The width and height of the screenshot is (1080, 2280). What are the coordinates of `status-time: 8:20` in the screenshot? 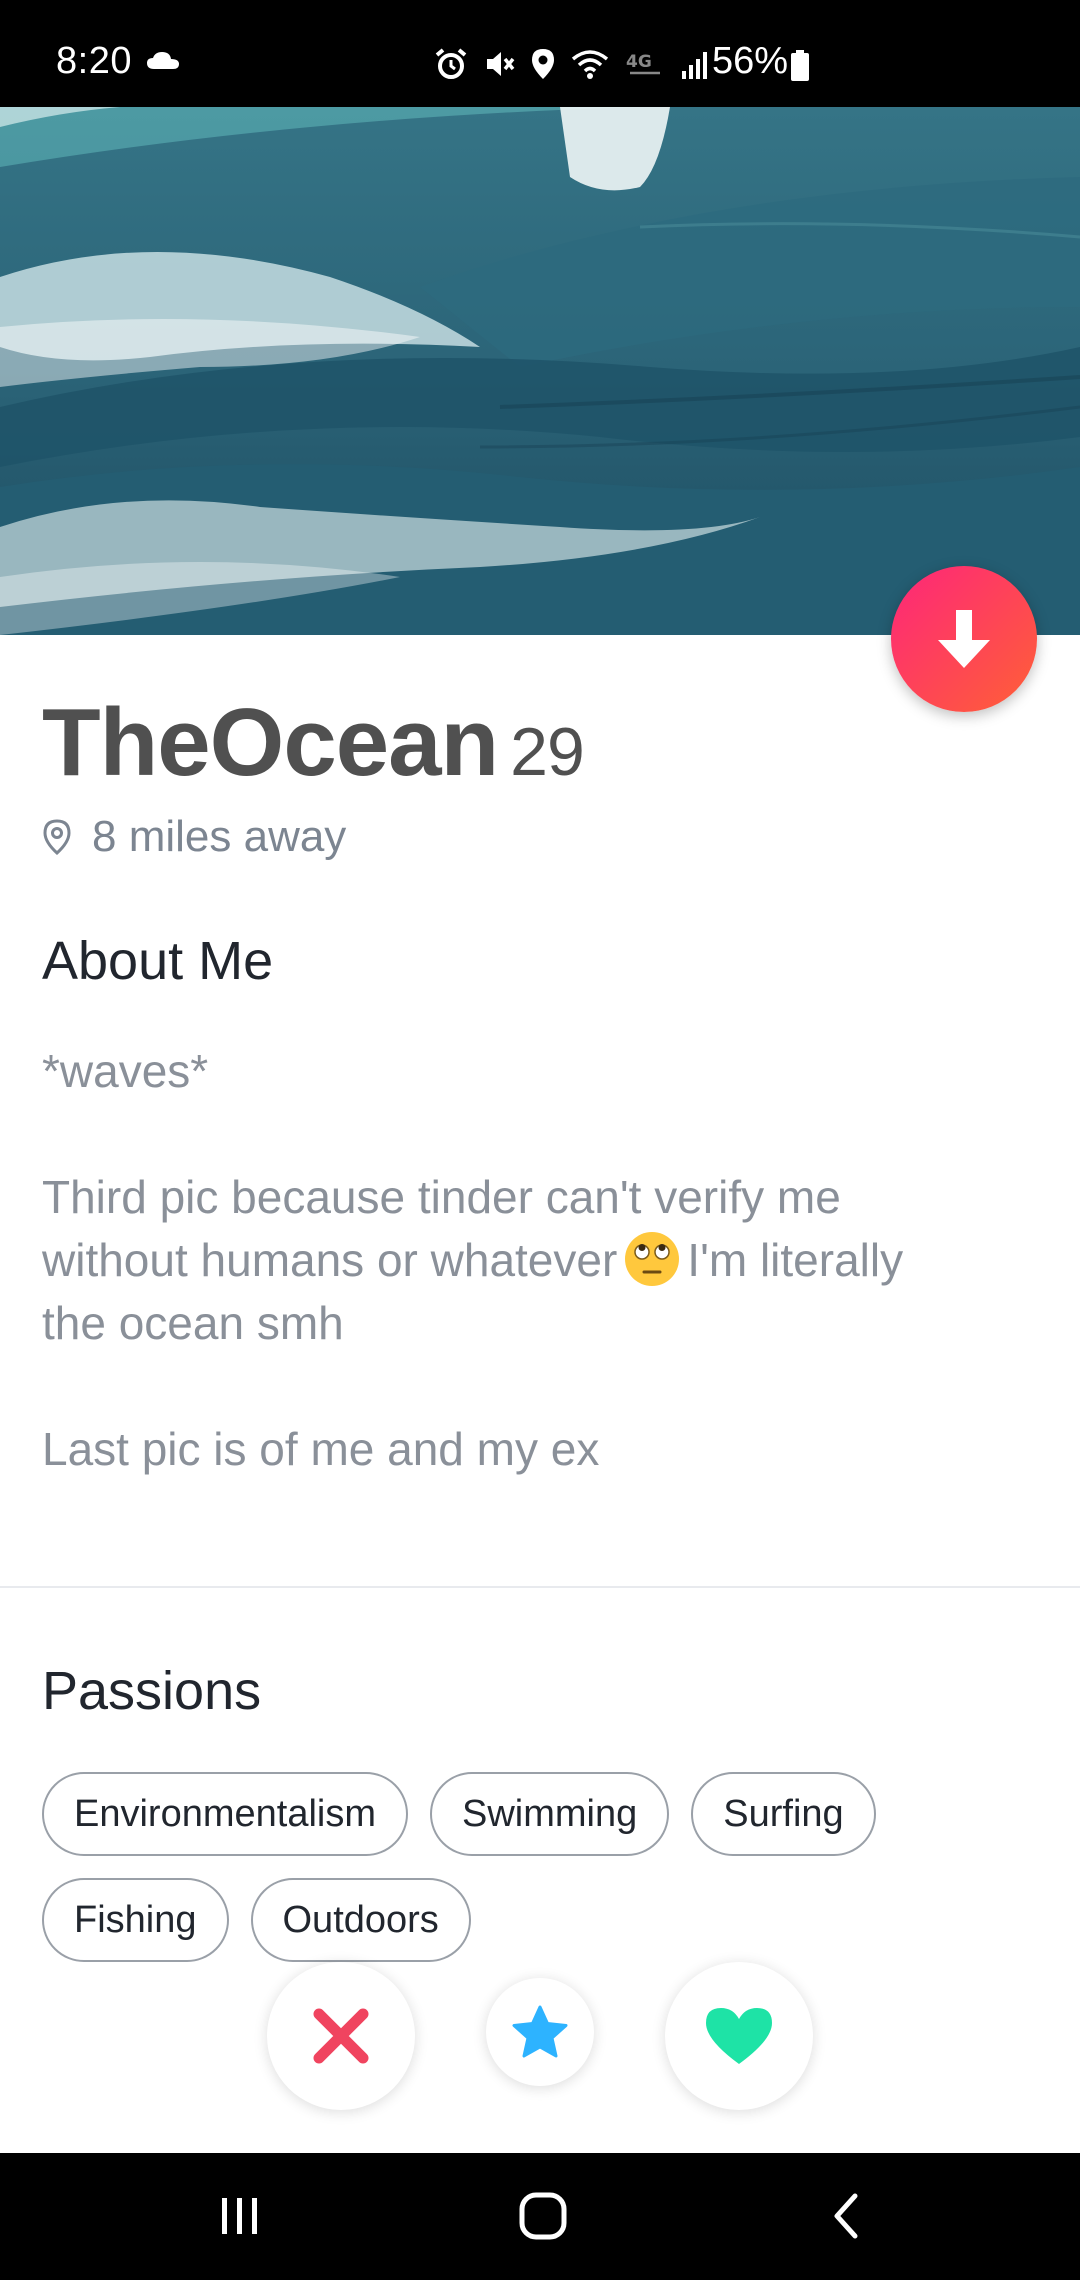 It's located at (94, 61).